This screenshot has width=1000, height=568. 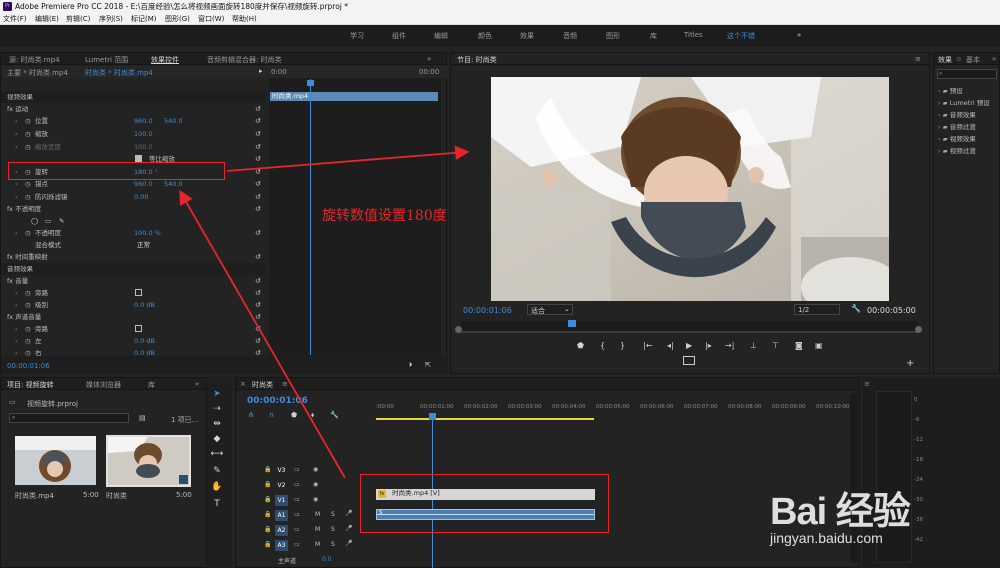 What do you see at coordinates (826, 538) in the screenshot?
I see `watermark-url: jingyan.baidu.com` at bounding box center [826, 538].